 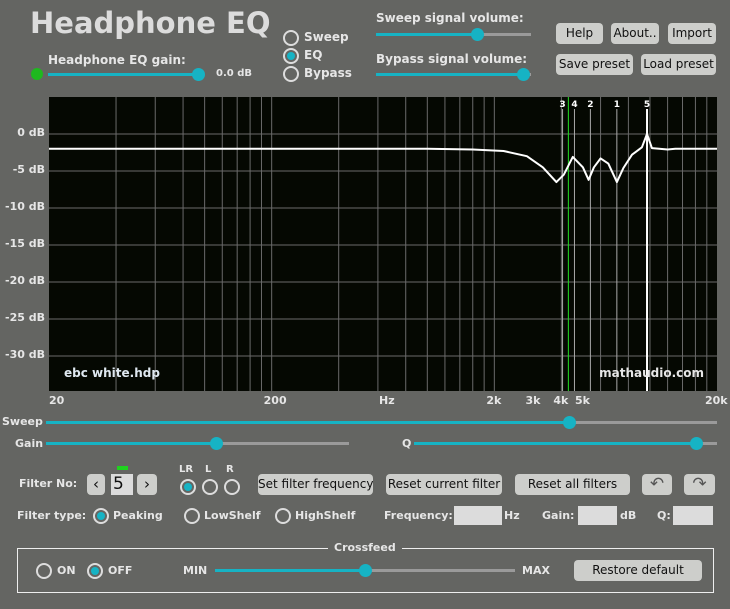 What do you see at coordinates (52, 515) in the screenshot?
I see `filter-type-label: Filter type:` at bounding box center [52, 515].